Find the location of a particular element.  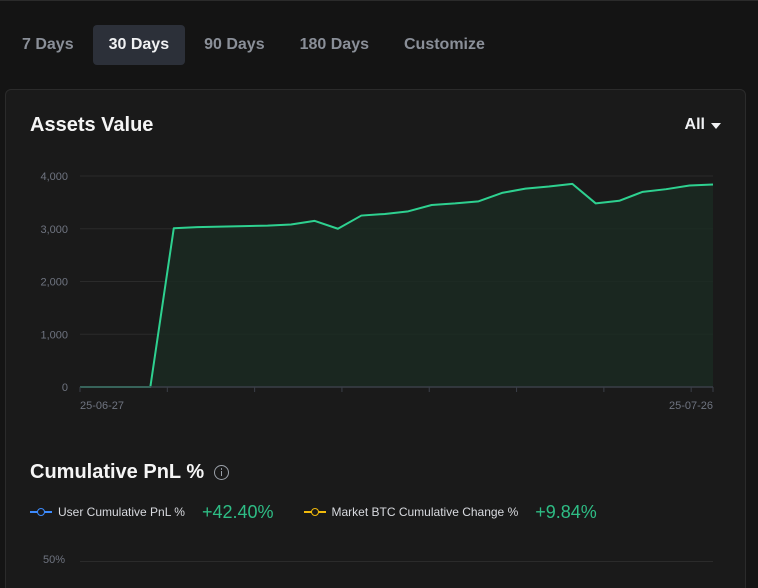

assets-value-title: Assets Value is located at coordinates (92, 125).